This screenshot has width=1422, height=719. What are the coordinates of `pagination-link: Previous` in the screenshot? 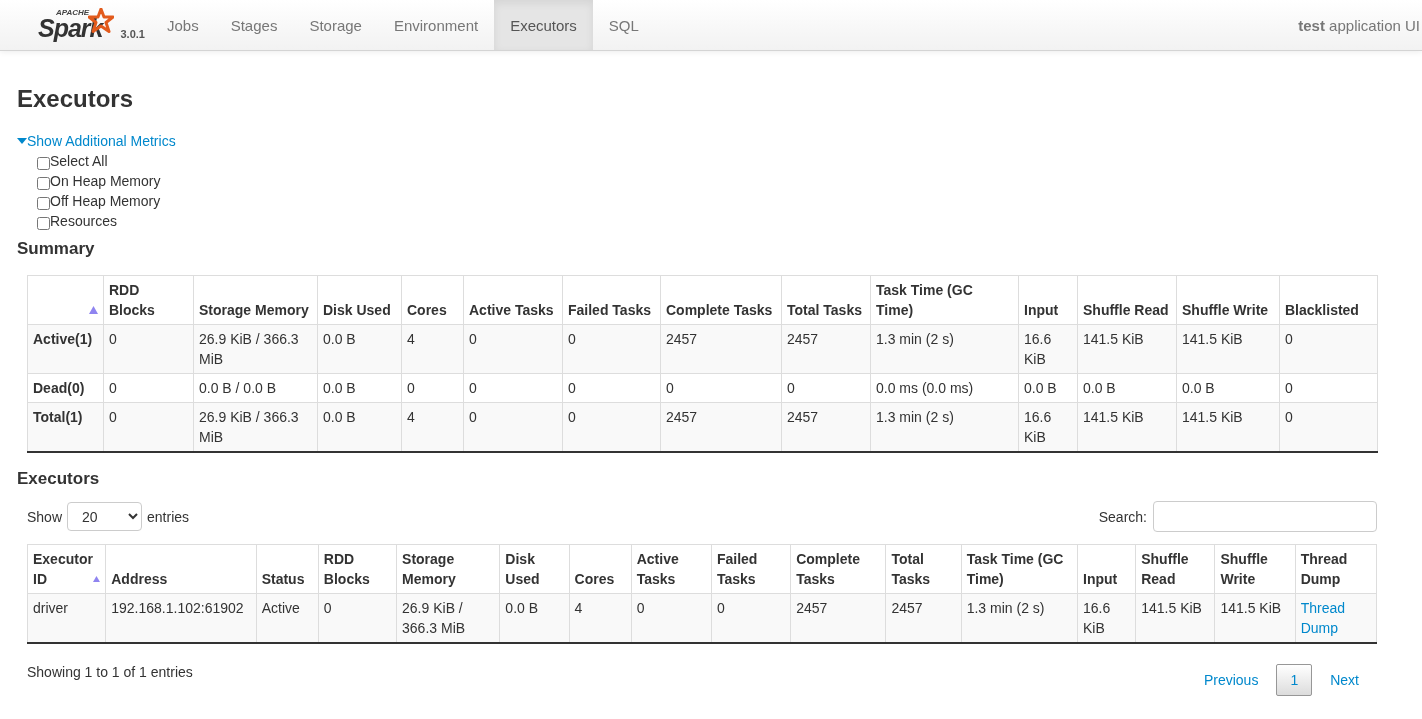 It's located at (1231, 680).